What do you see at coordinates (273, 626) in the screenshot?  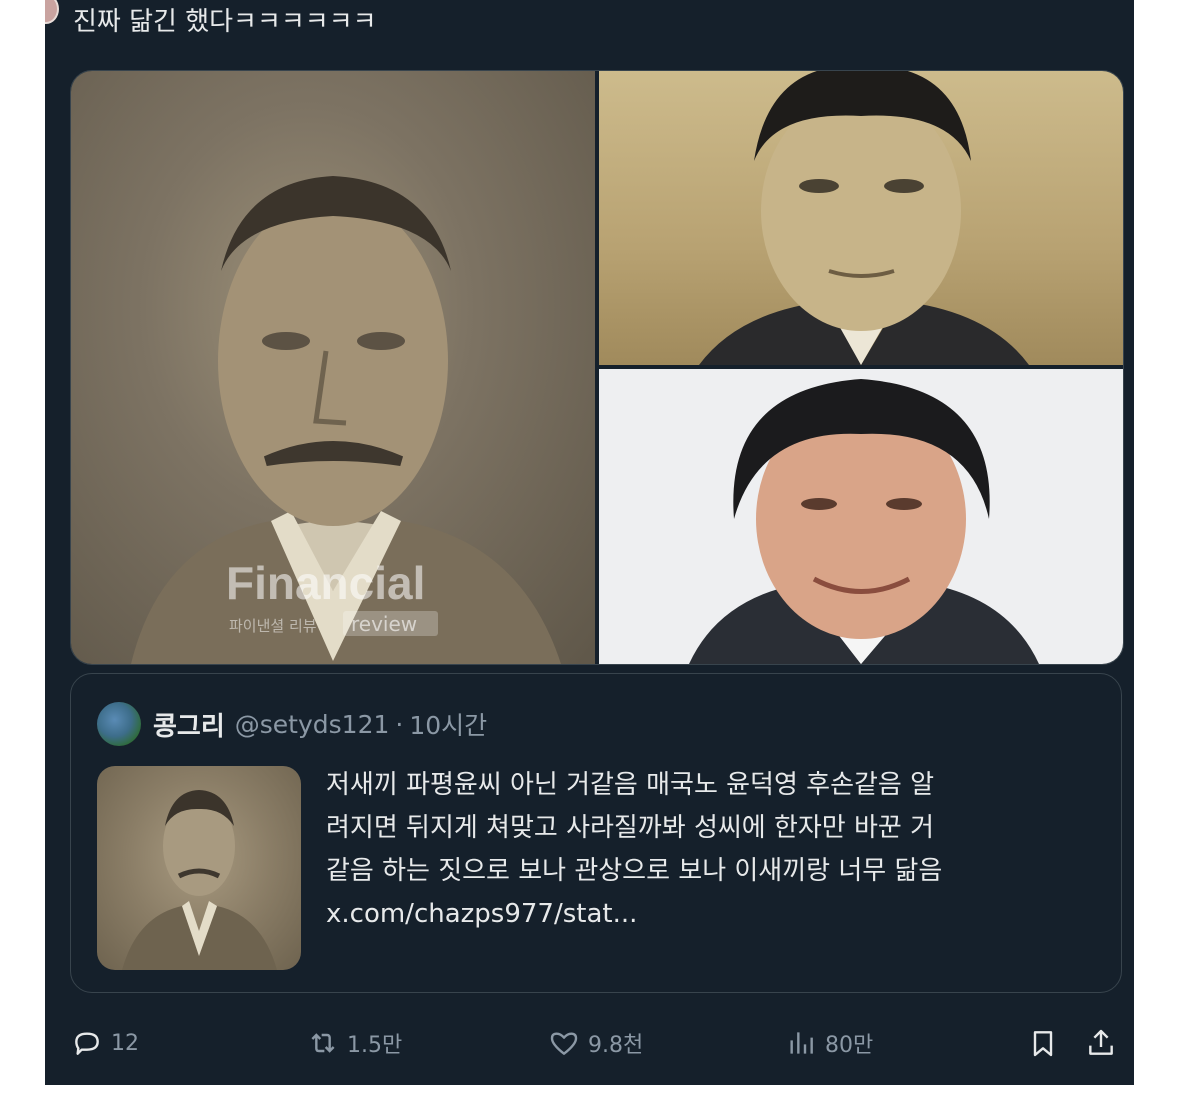 I see `watermark-sub: 파이낸셜 리뷰` at bounding box center [273, 626].